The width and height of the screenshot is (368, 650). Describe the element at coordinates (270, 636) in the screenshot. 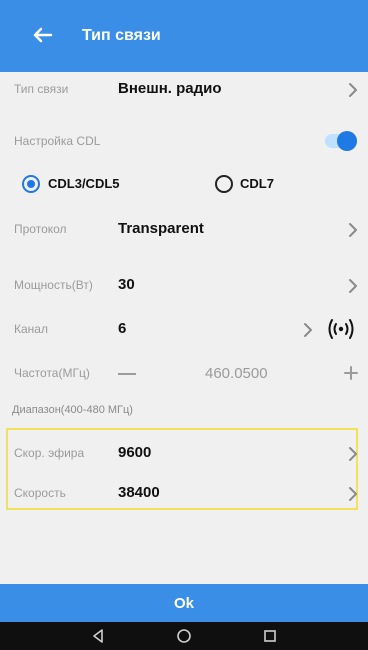

I see `square-icon` at that location.